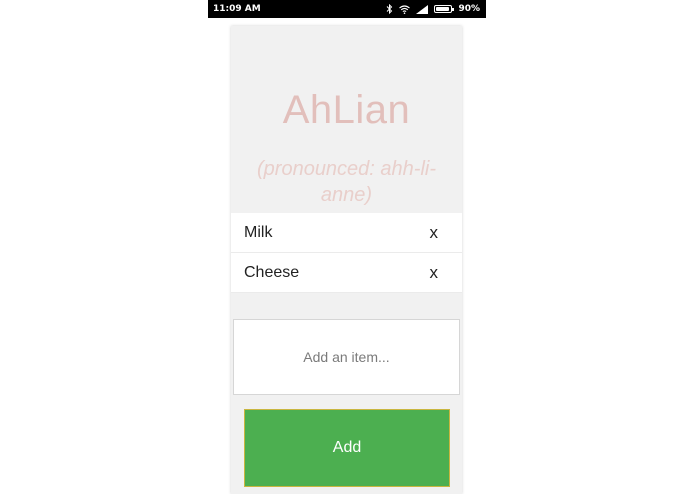 The width and height of the screenshot is (695, 494). I want to click on item-input, so click(346, 357).